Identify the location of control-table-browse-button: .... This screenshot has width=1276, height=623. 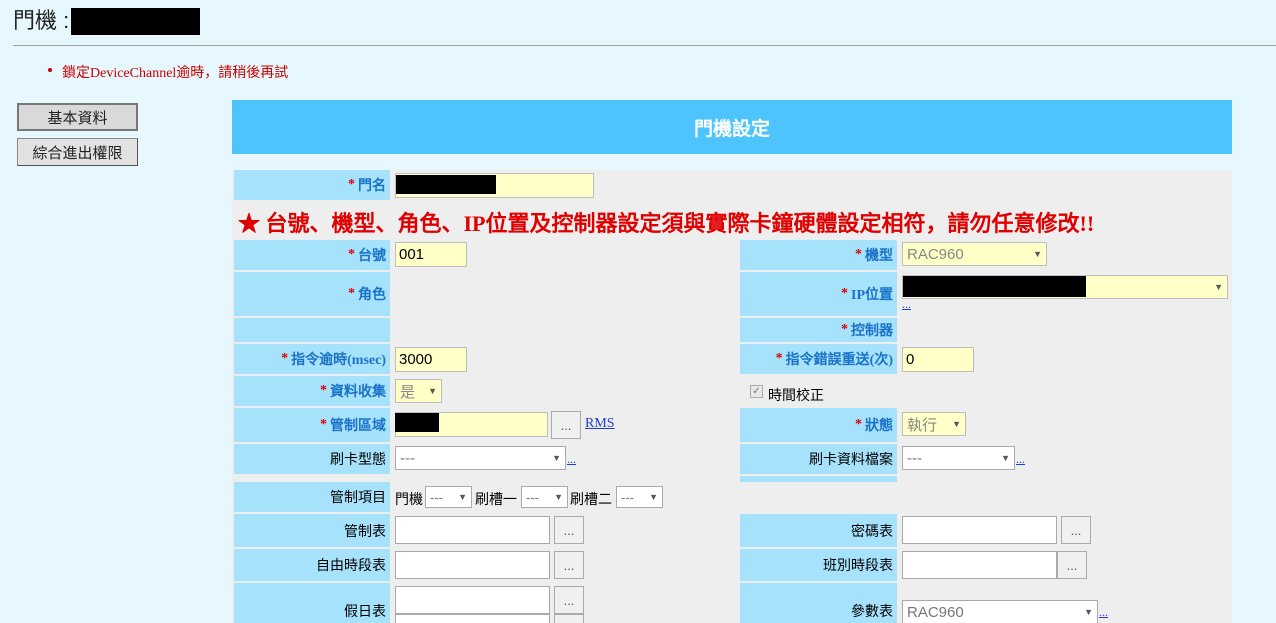
(569, 530).